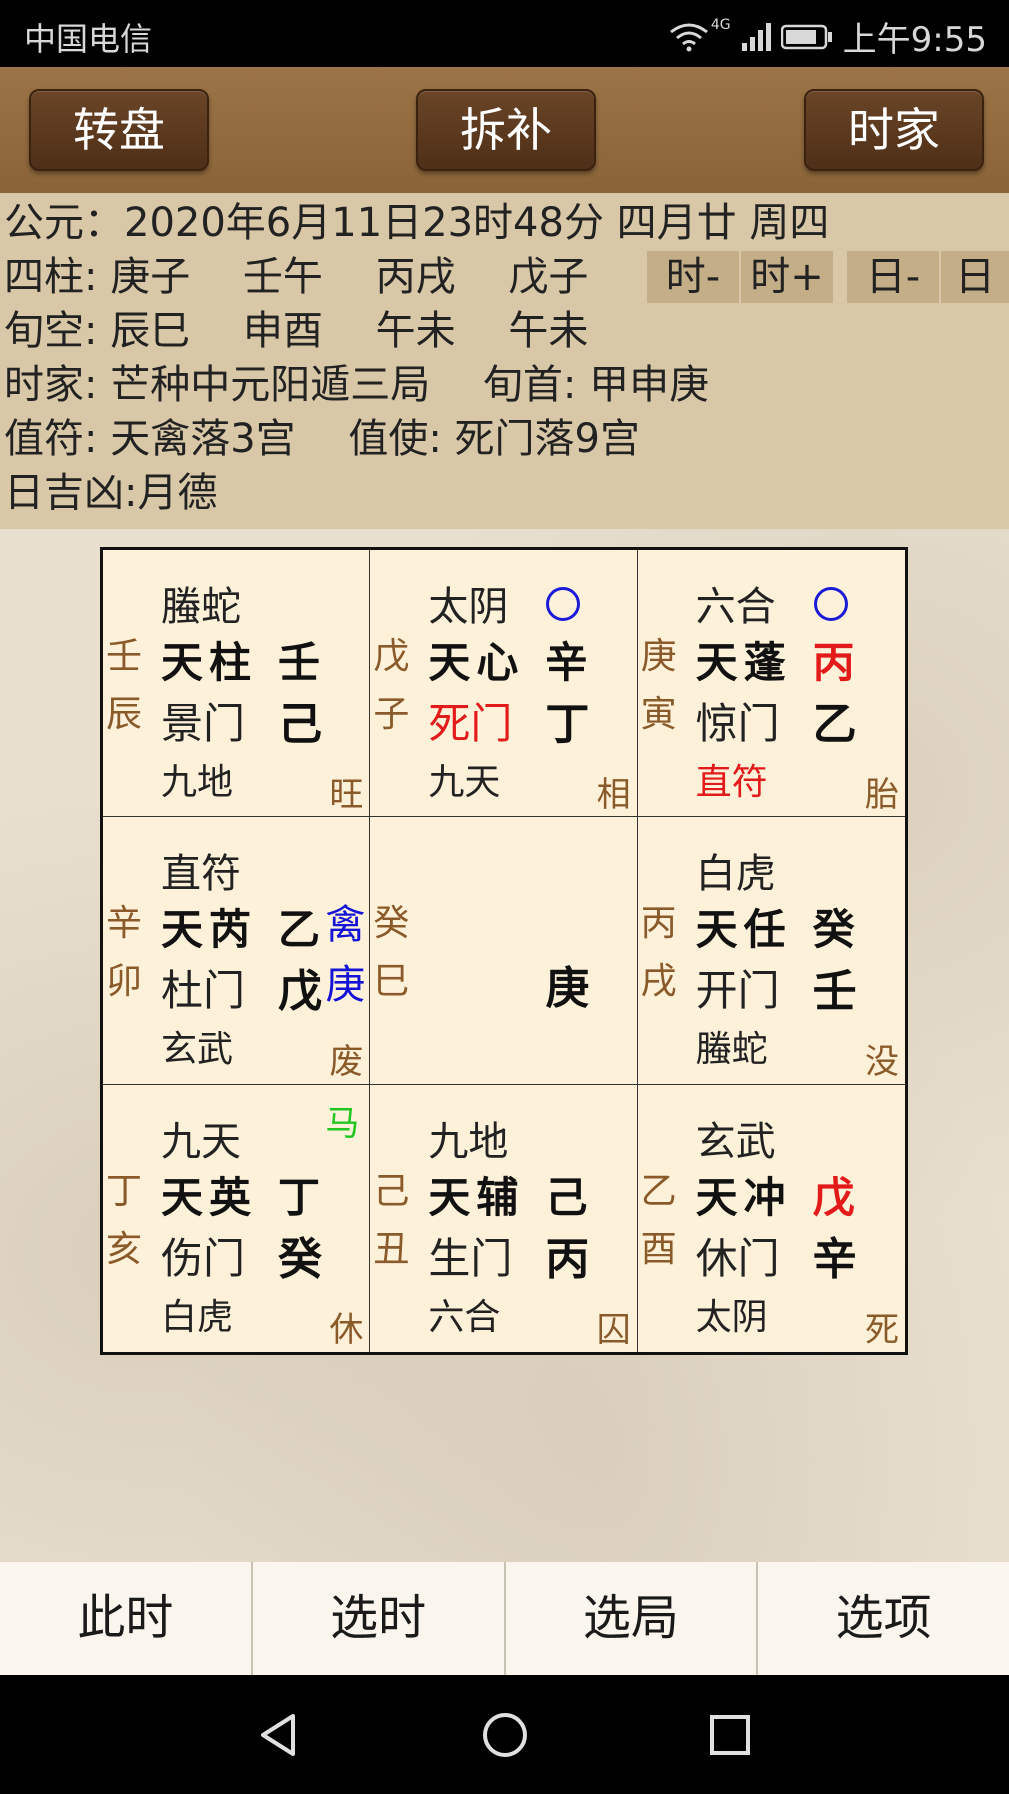 The image size is (1009, 1794). Describe the element at coordinates (278, 1735) in the screenshot. I see `back-icon` at that location.